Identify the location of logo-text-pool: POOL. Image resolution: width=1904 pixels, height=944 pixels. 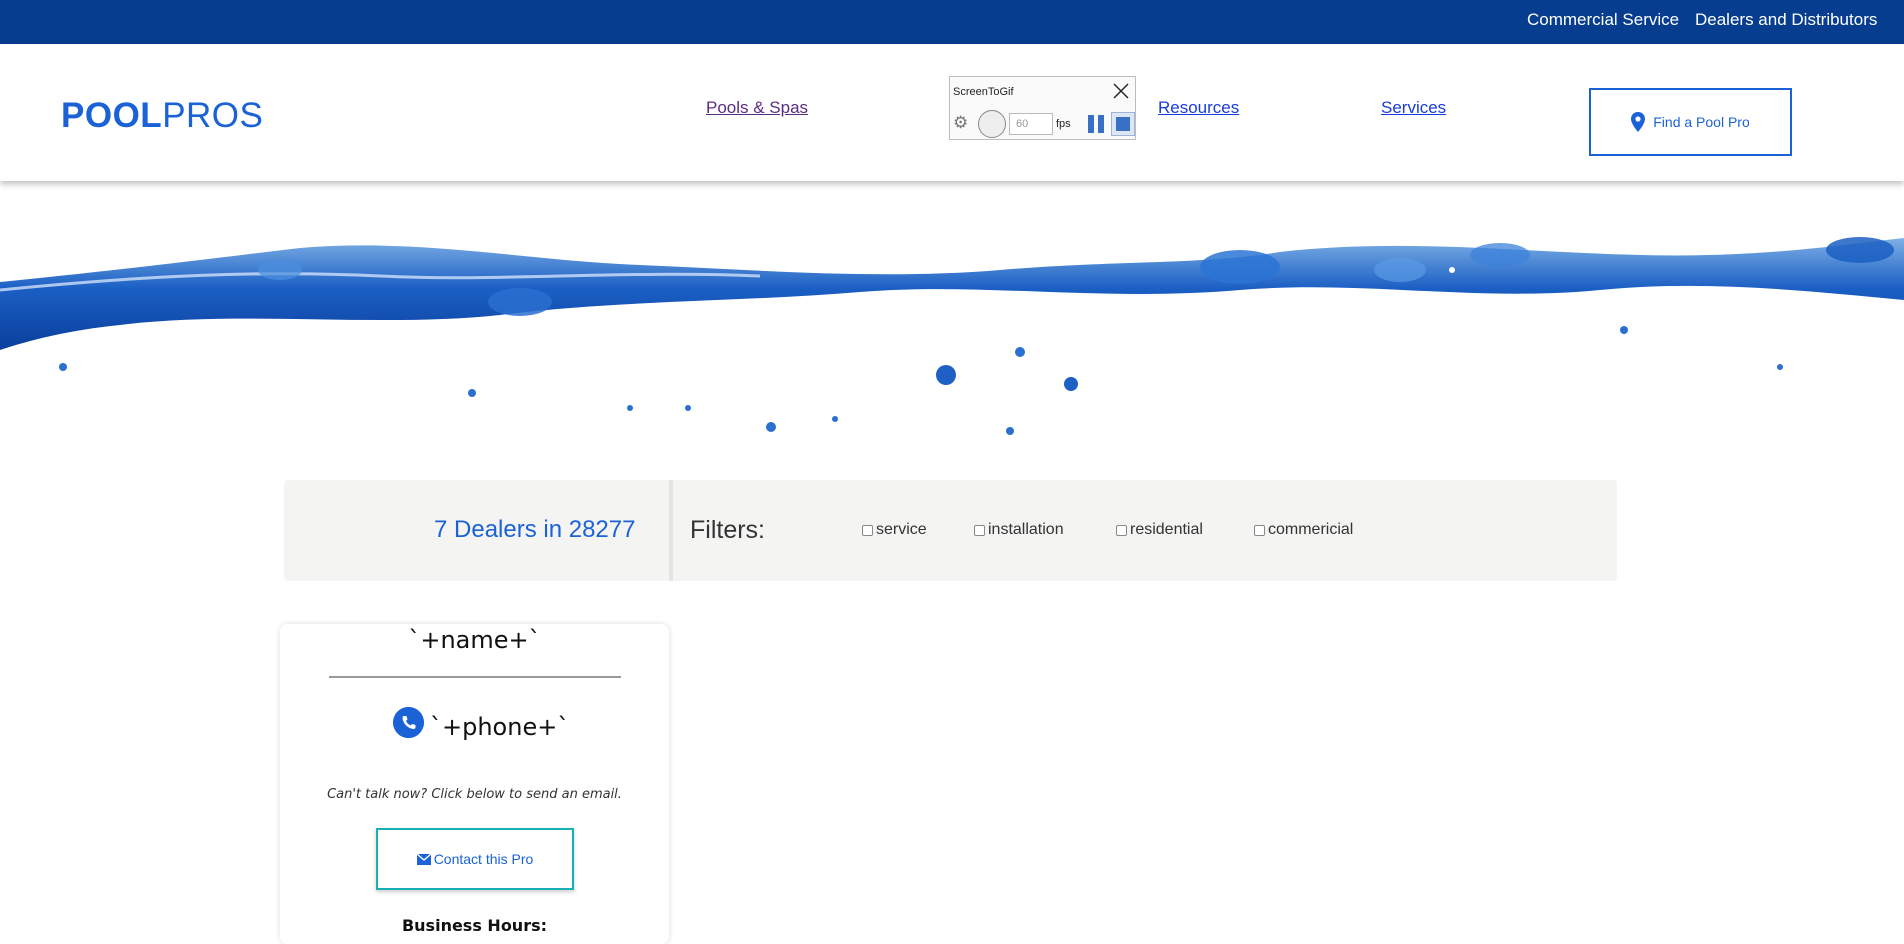
(112, 115).